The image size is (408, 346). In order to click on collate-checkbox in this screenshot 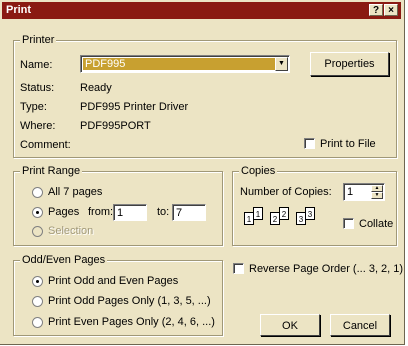, I will do `click(348, 223)`.